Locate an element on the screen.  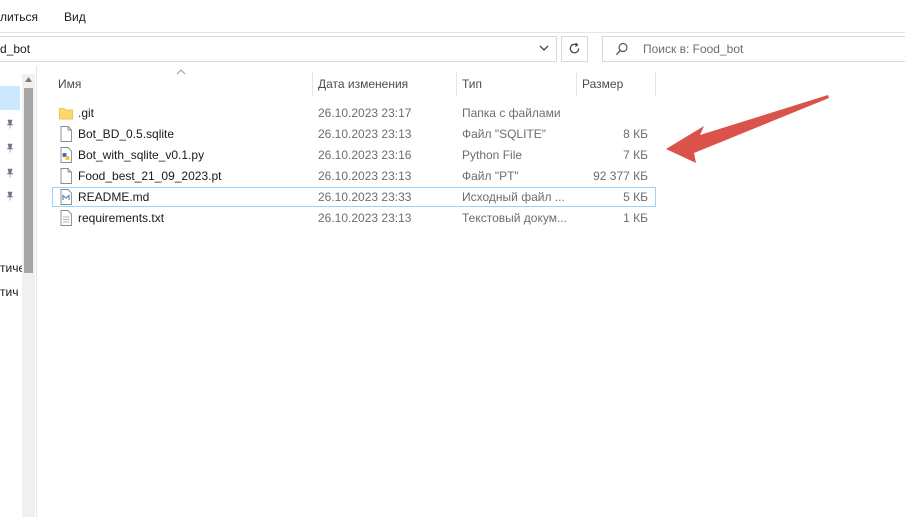
file-name: requirements.txt is located at coordinates (121, 218).